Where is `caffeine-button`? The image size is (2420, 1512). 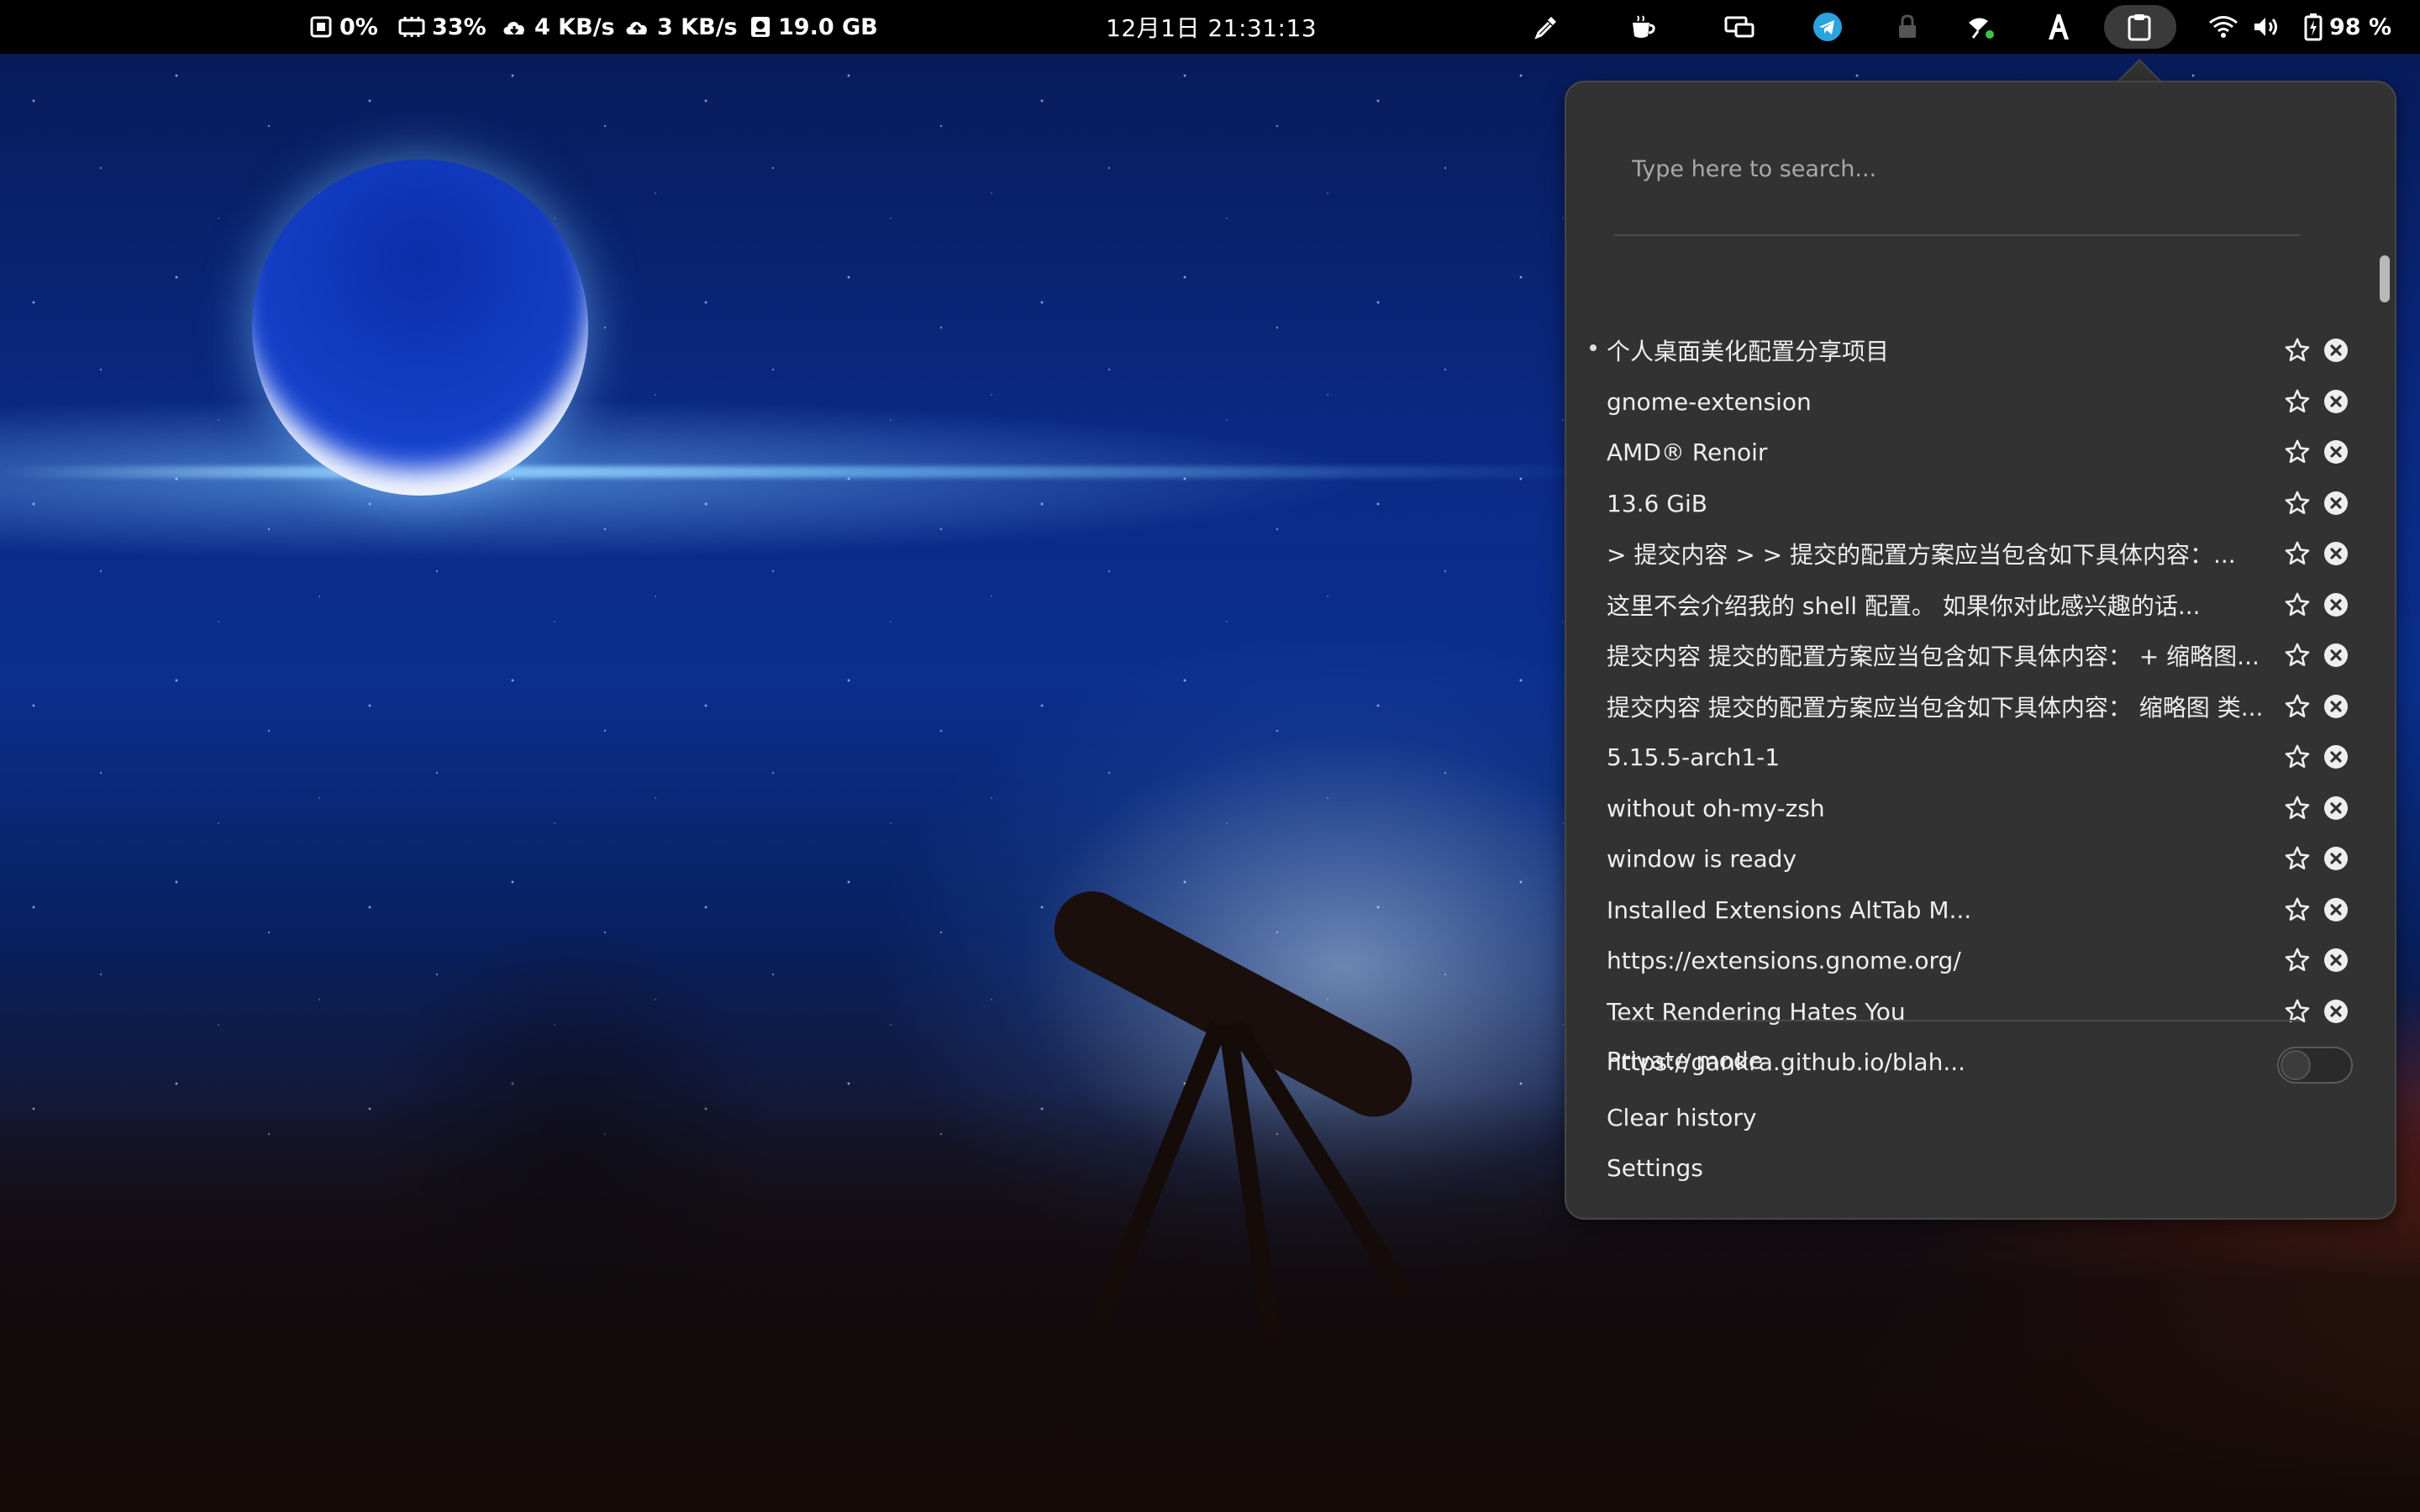 caffeine-button is located at coordinates (1643, 27).